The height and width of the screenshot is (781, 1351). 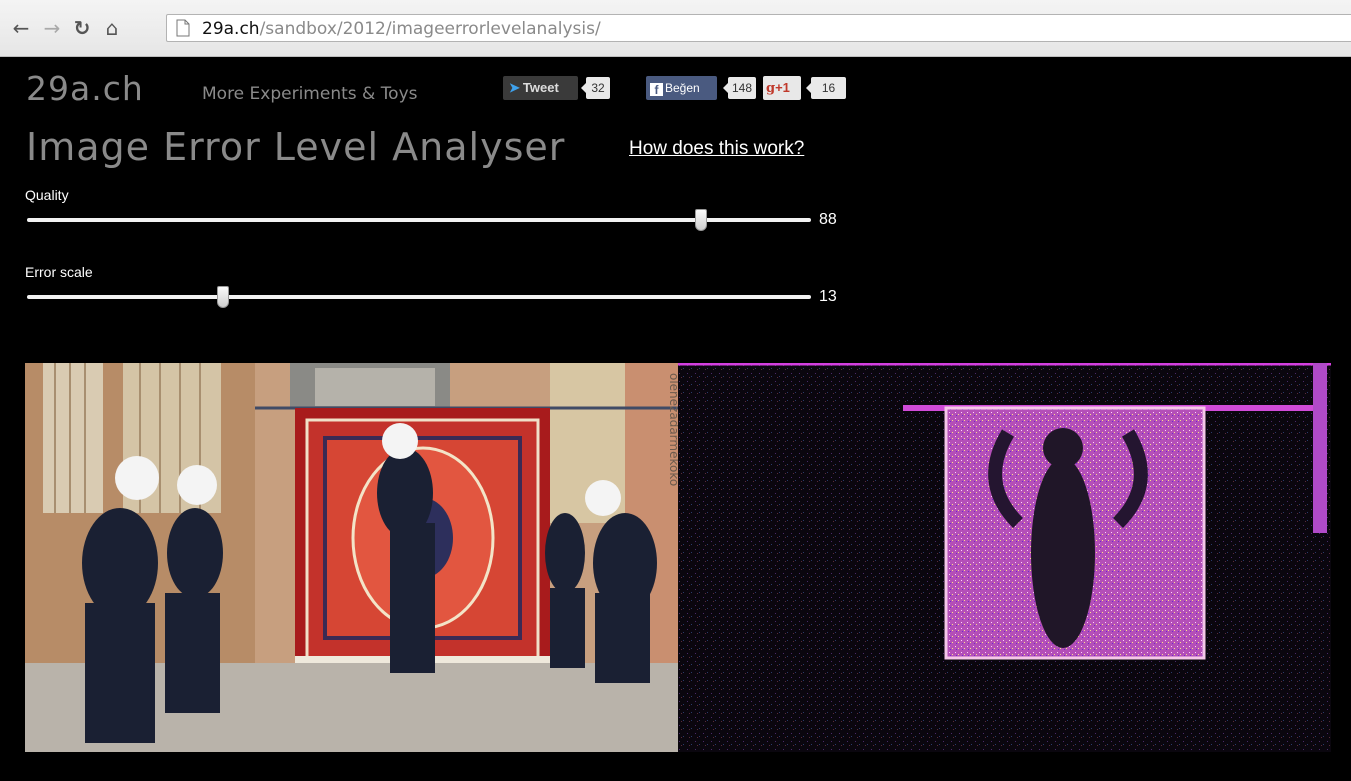 What do you see at coordinates (82, 28) in the screenshot?
I see `reload-icon: ↻` at bounding box center [82, 28].